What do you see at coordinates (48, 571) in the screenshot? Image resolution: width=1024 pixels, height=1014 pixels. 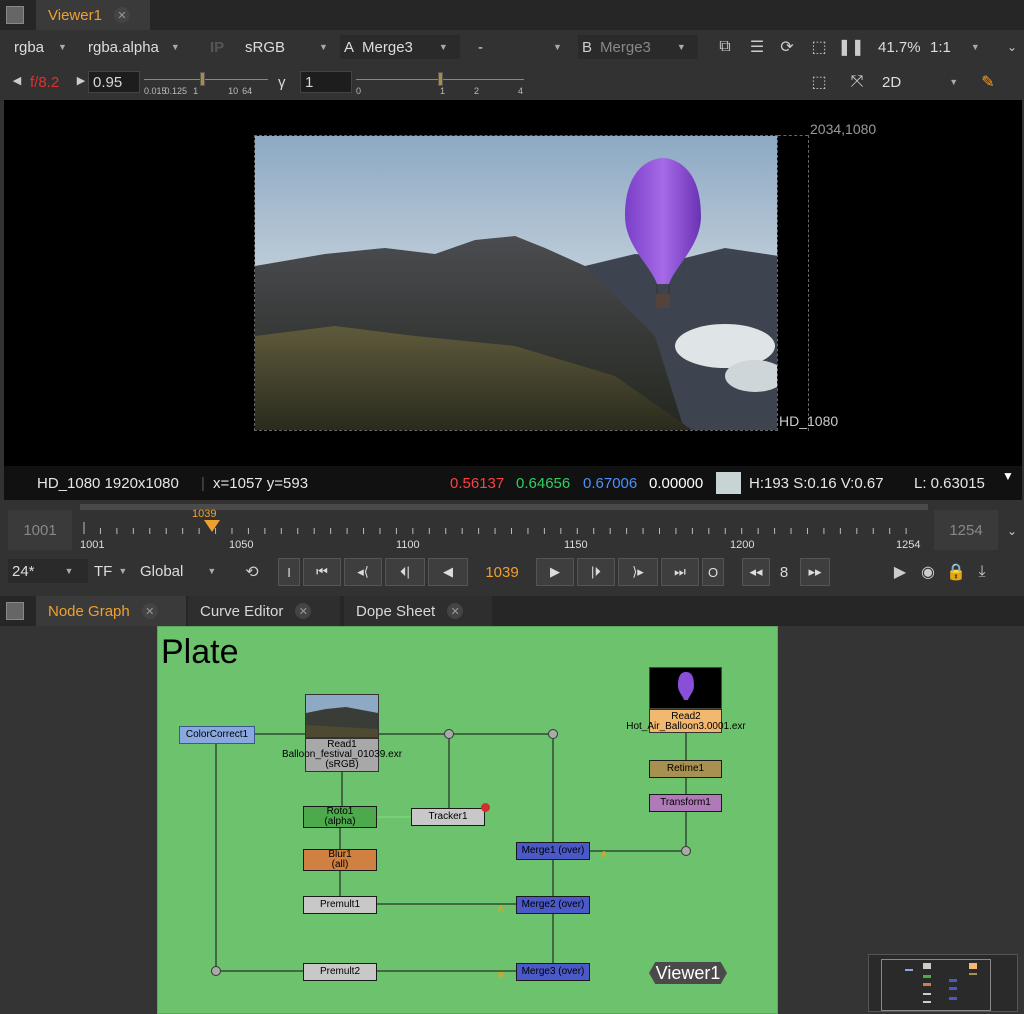 I see `fps-dropdown: 24* ▼` at bounding box center [48, 571].